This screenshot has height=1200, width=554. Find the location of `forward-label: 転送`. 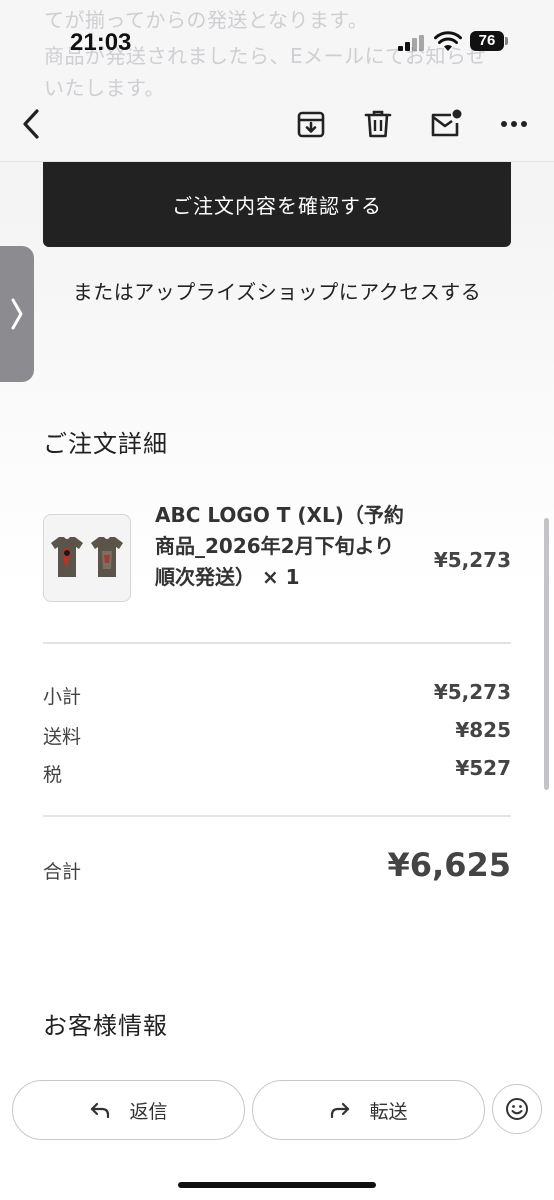

forward-label: 転送 is located at coordinates (388, 1111).